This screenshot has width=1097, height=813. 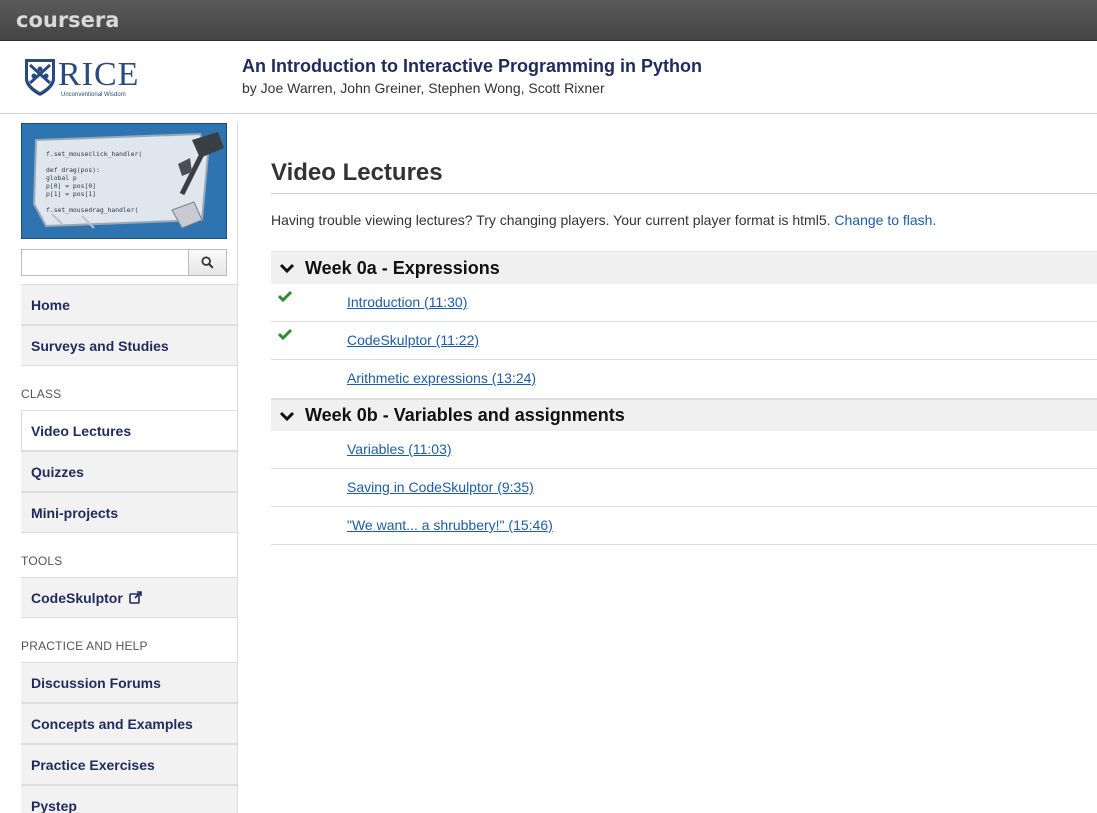 I want to click on sidebar-item-label: Pystep, so click(x=54, y=805).